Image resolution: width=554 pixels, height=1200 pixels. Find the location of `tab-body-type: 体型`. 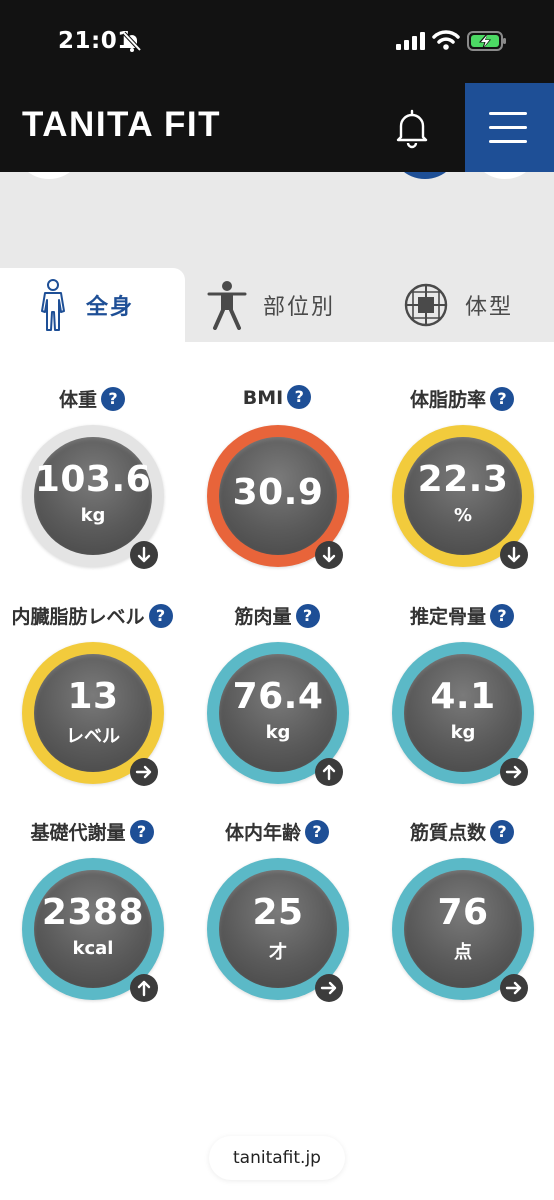

tab-body-type: 体型 is located at coordinates (473, 305).